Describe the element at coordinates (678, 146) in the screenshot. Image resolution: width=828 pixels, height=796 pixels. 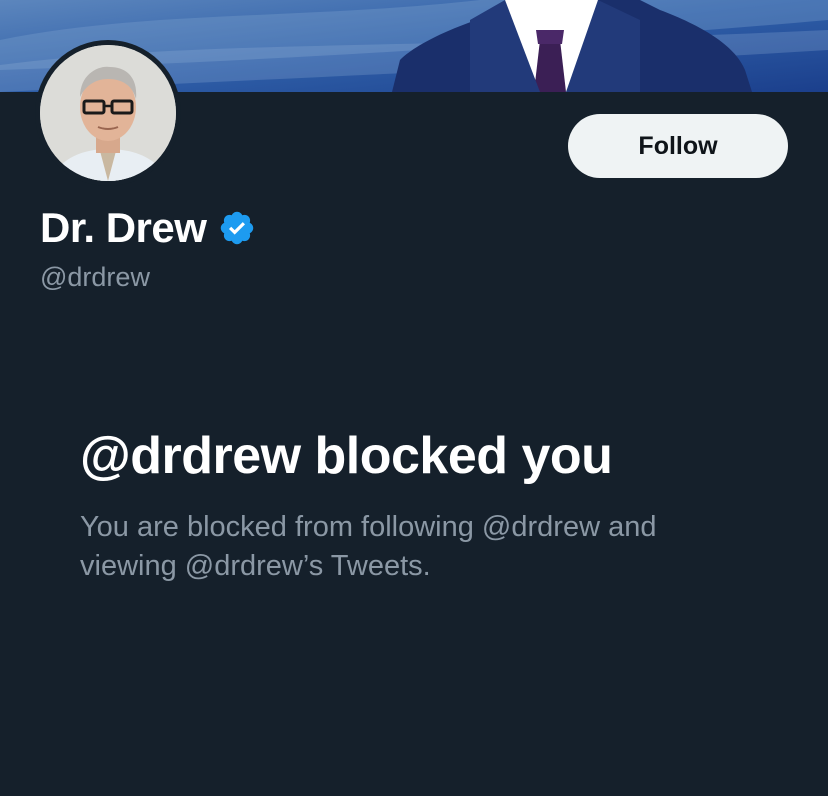
I see `follow-button: Follow` at that location.